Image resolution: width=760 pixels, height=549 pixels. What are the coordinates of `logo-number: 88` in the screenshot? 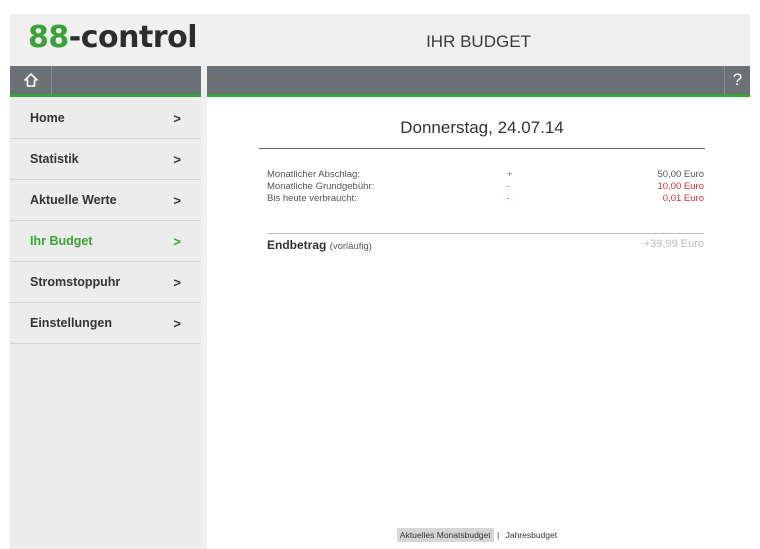 It's located at (48, 37).